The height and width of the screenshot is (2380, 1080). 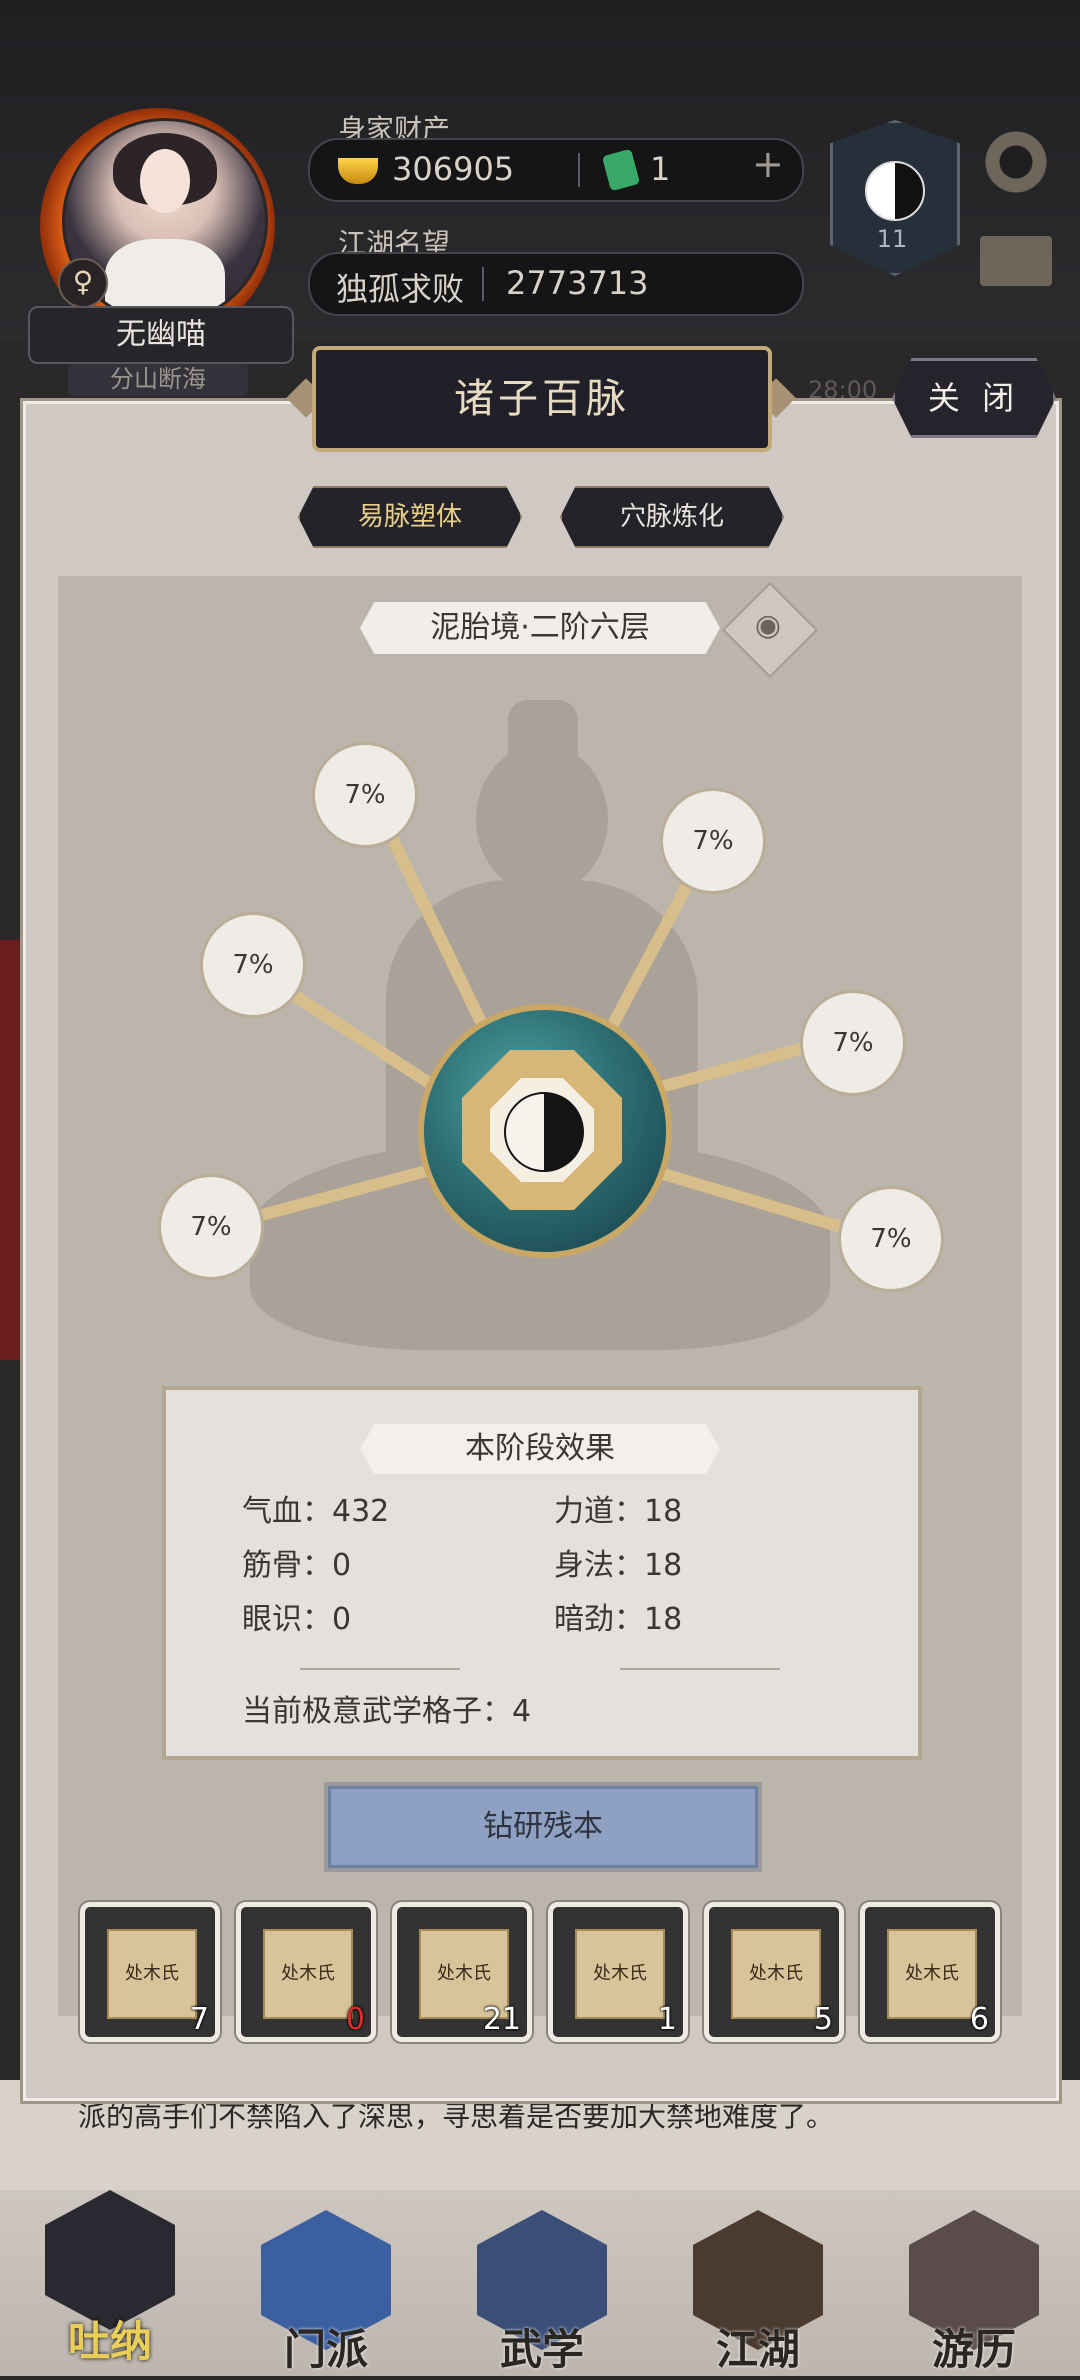 I want to click on item-count: 7, so click(x=199, y=2019).